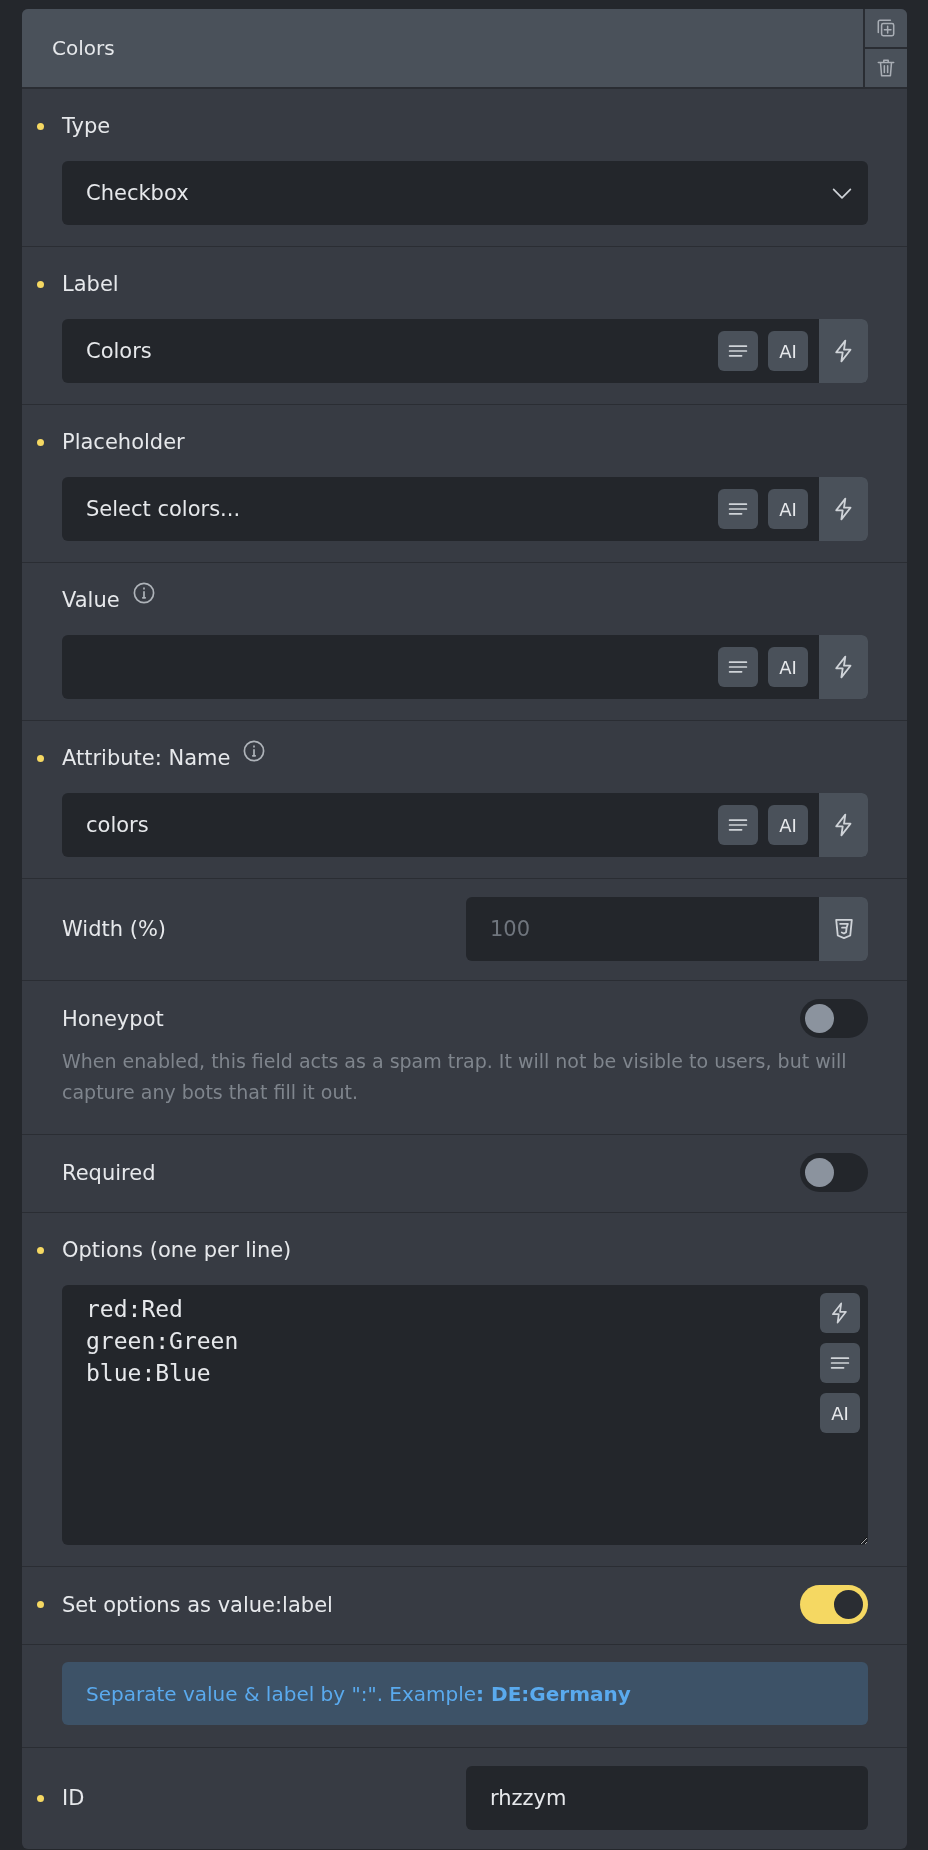  I want to click on field-description: When enabled, this field acts as a spam trap. It will not be visible to users, but will capture any bots that fill it out., so click(455, 1077).